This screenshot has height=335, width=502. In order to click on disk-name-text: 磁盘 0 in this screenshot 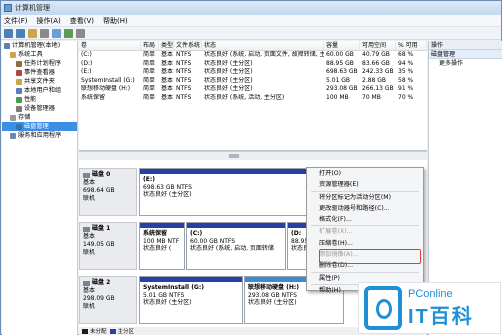, I will do `click(101, 174)`.